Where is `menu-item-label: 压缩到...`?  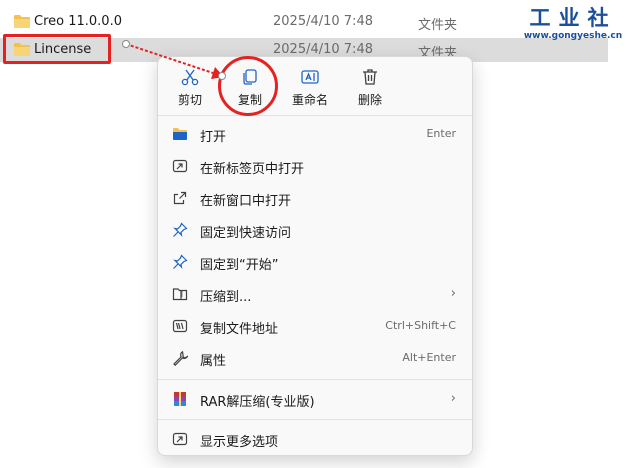
menu-item-label: 压缩到... is located at coordinates (226, 297).